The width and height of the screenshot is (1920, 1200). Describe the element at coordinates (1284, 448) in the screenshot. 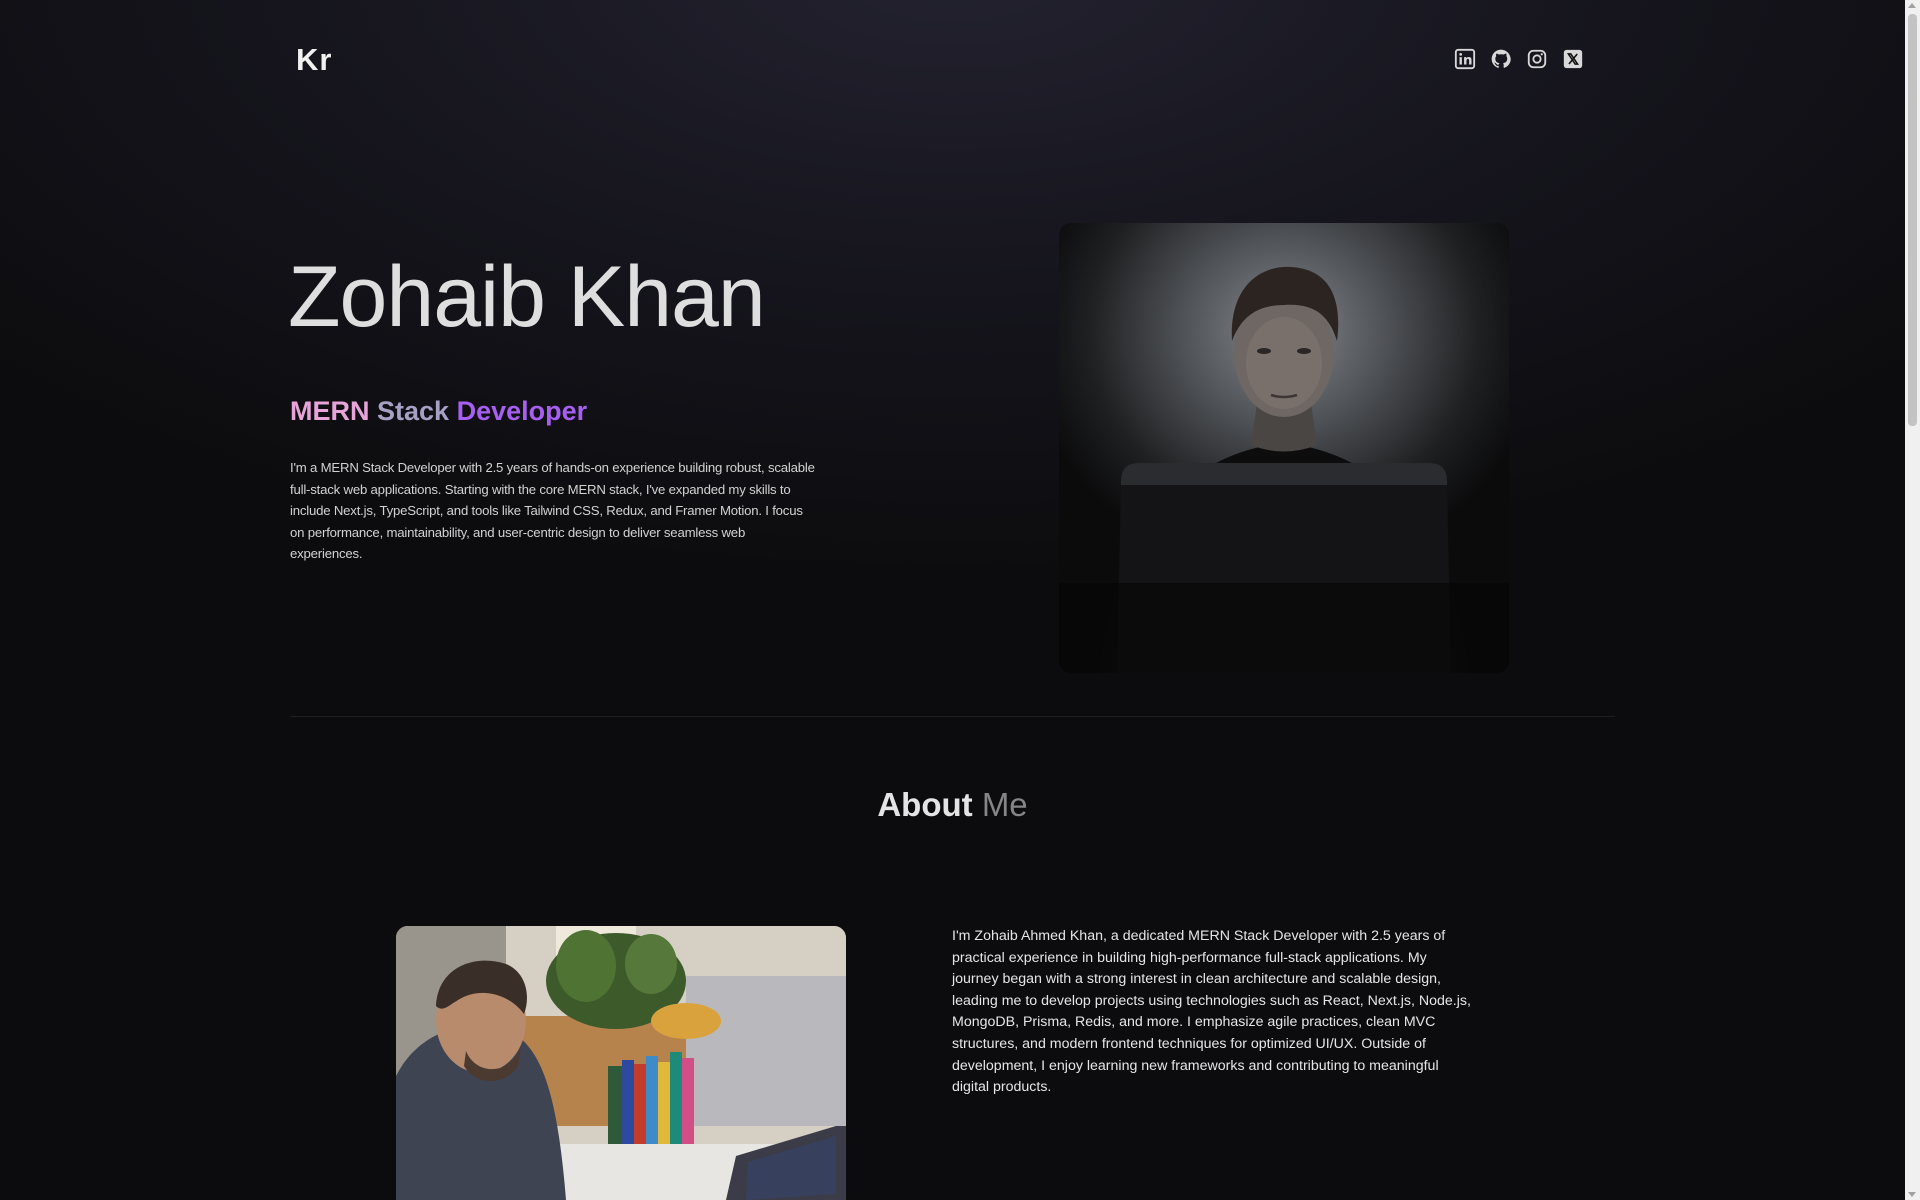

I see `developer-portrait-photo` at that location.